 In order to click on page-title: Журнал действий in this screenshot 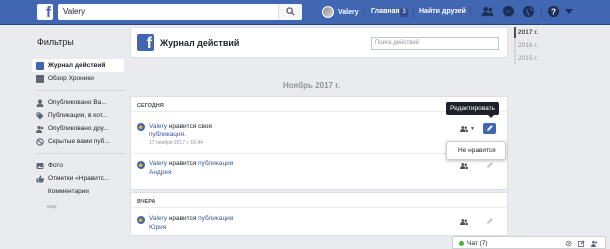, I will do `click(200, 43)`.